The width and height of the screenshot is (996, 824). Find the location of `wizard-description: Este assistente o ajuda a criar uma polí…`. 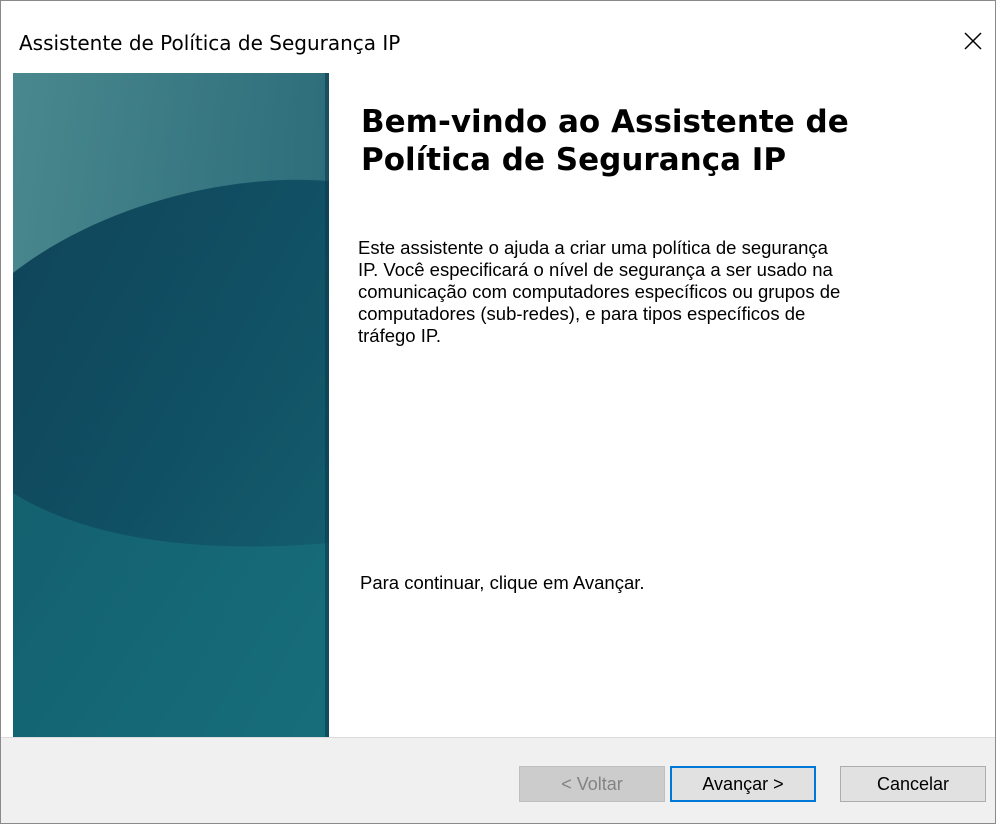

wizard-description: Este assistente o ajuda a criar uma polí… is located at coordinates (599, 291).